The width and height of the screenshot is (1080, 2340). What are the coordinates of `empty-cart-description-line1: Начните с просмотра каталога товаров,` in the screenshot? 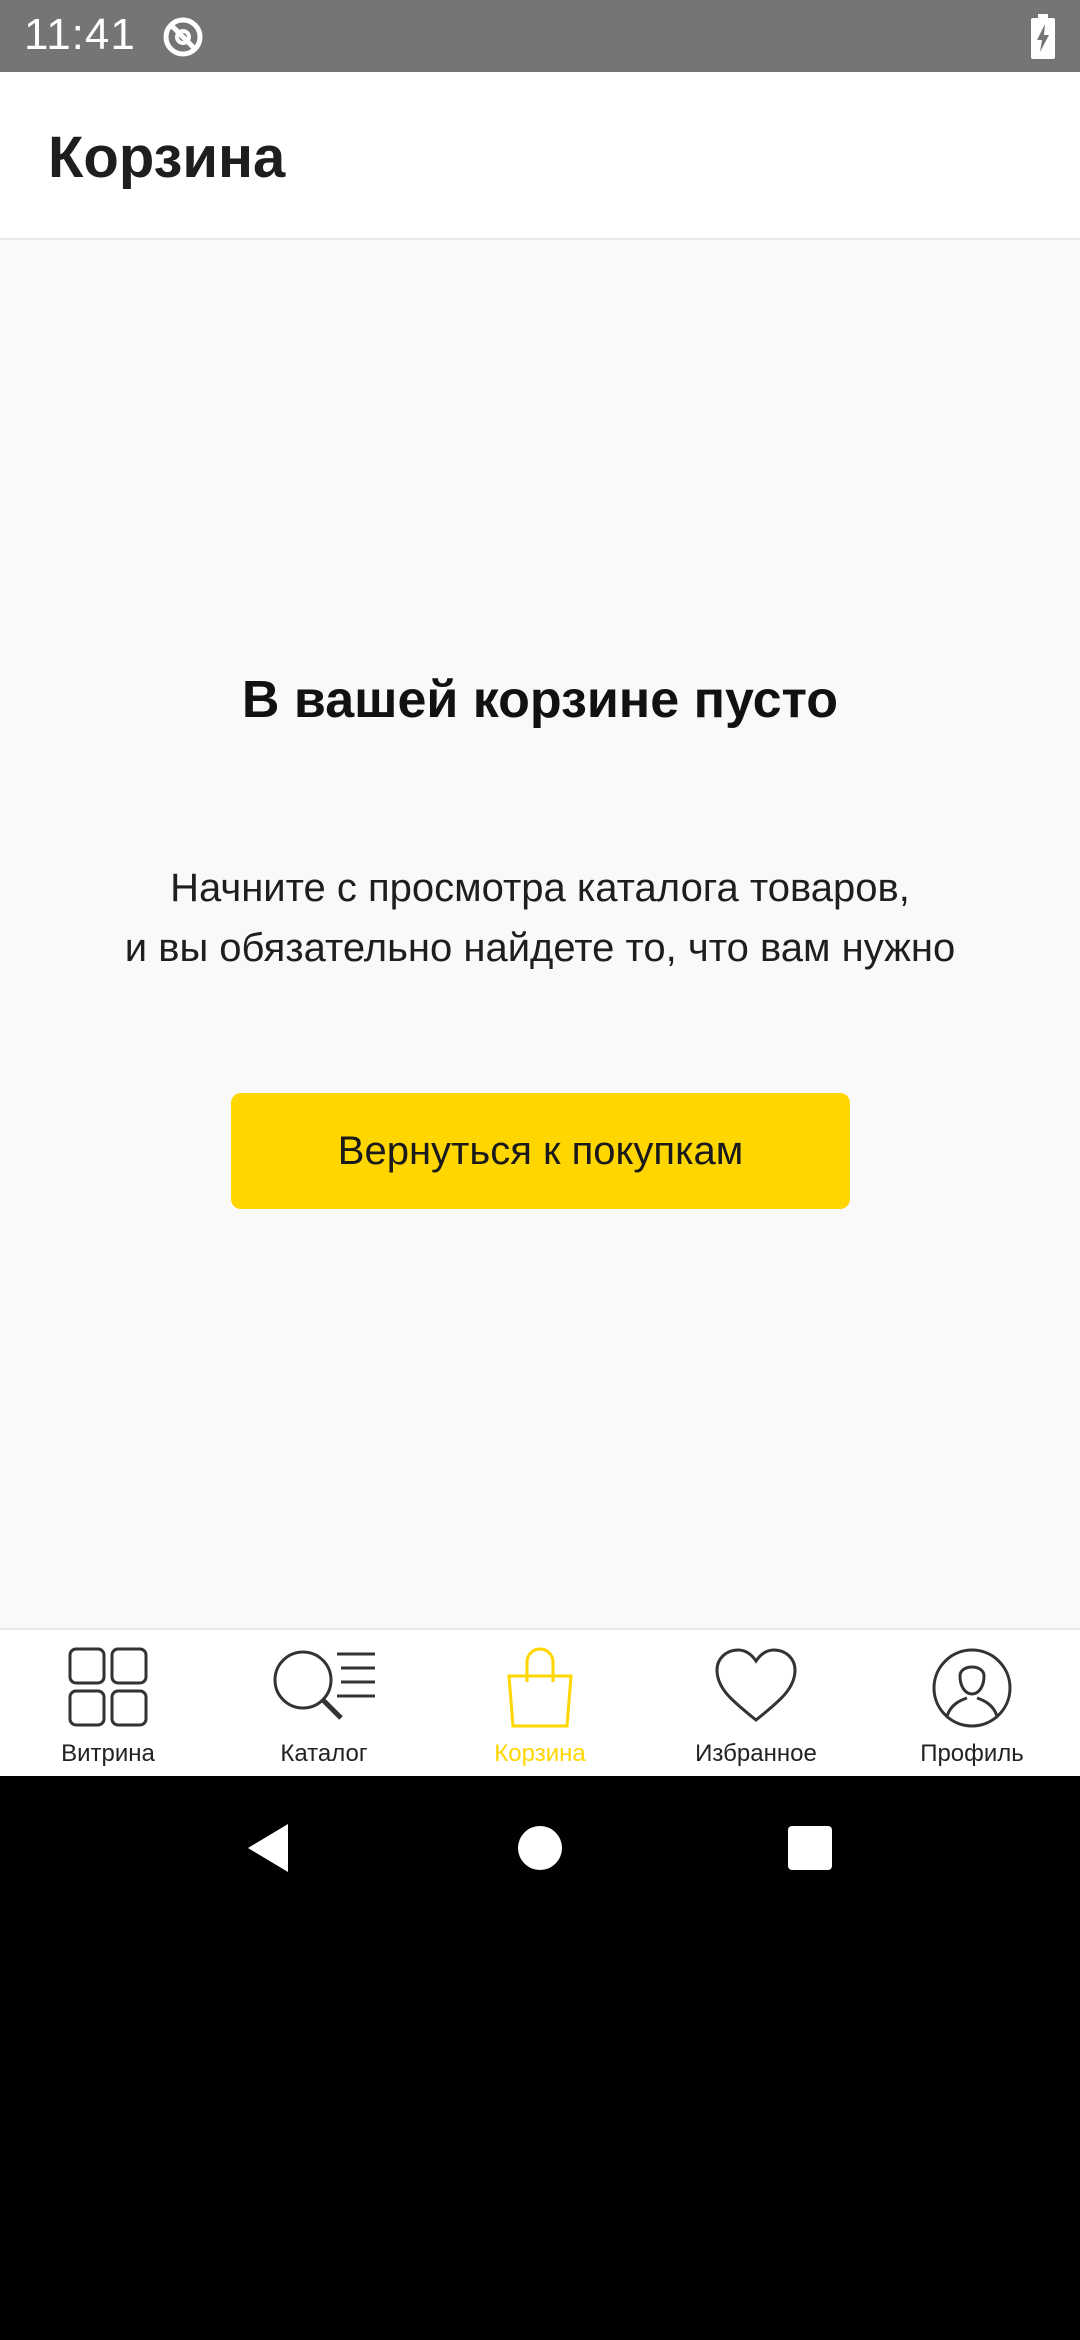 It's located at (540, 888).